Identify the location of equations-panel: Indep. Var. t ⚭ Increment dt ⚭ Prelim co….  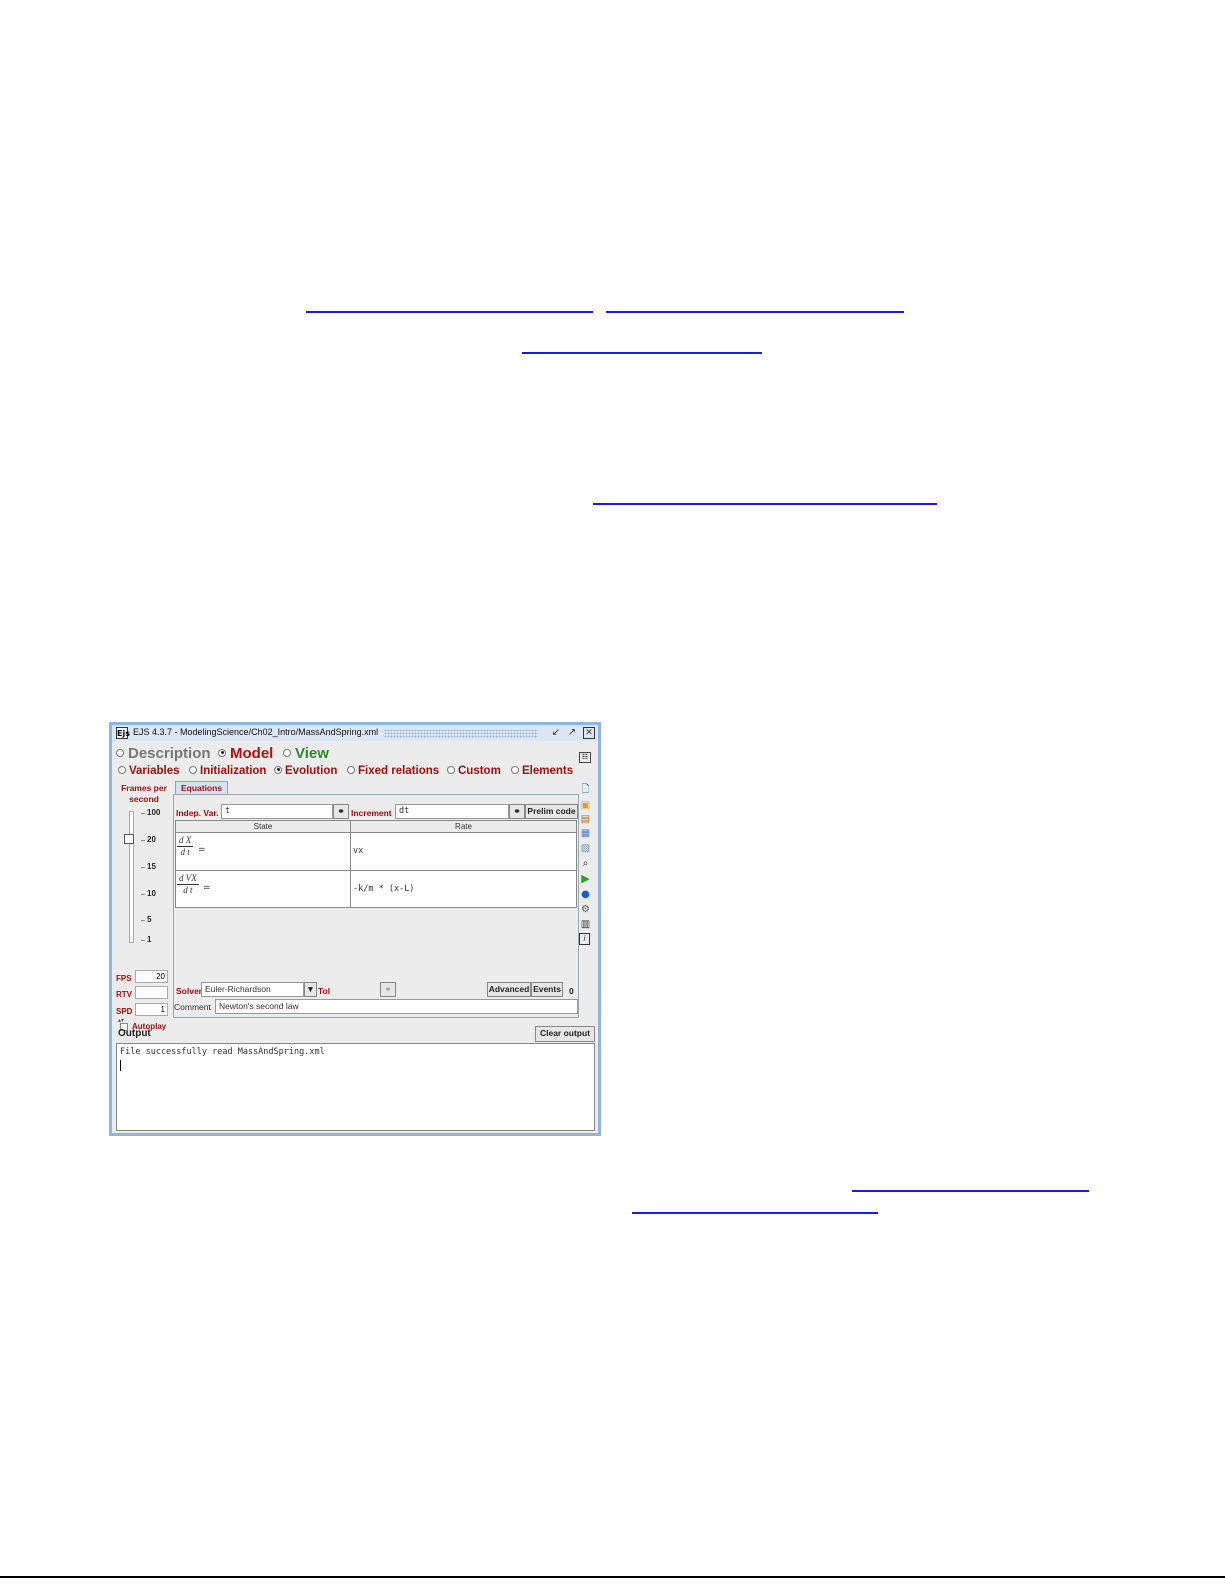
(376, 906).